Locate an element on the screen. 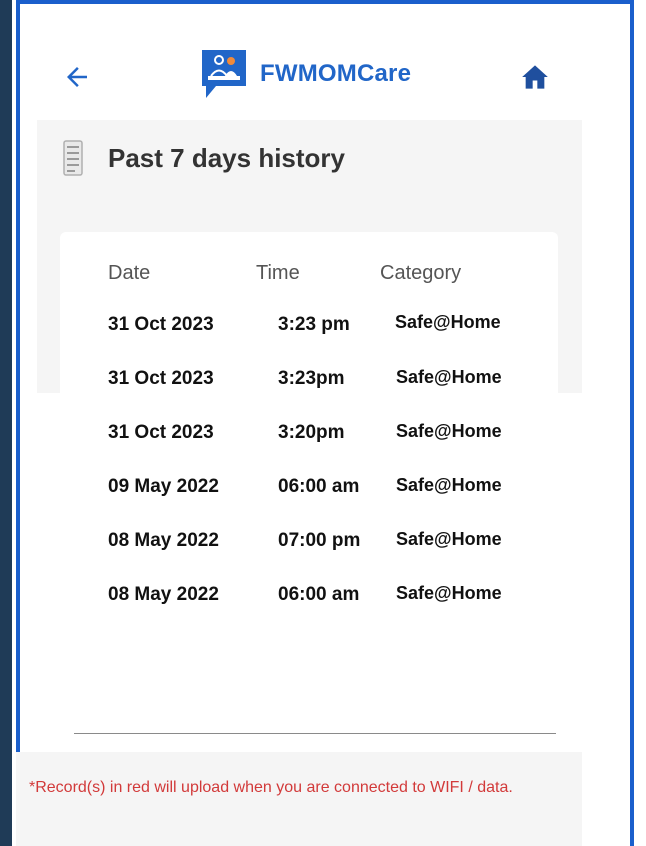 This screenshot has height=846, width=646. fwmomcare-logo-icon is located at coordinates (224, 74).